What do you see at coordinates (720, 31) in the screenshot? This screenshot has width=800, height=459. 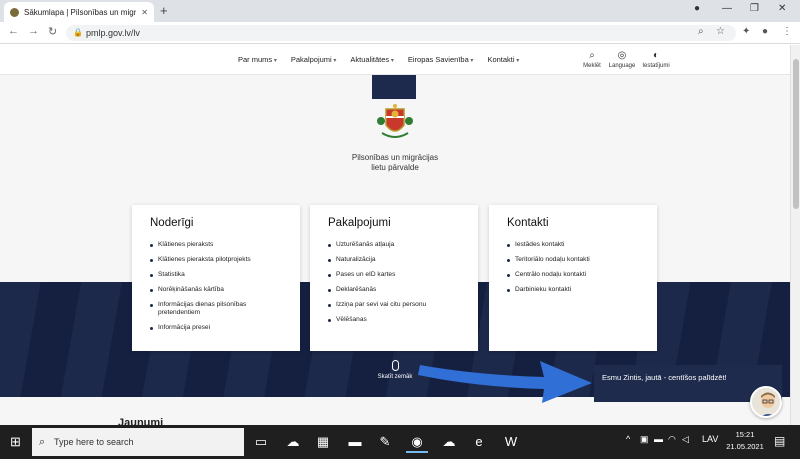 I see `bookmark-star-icon: ☆` at bounding box center [720, 31].